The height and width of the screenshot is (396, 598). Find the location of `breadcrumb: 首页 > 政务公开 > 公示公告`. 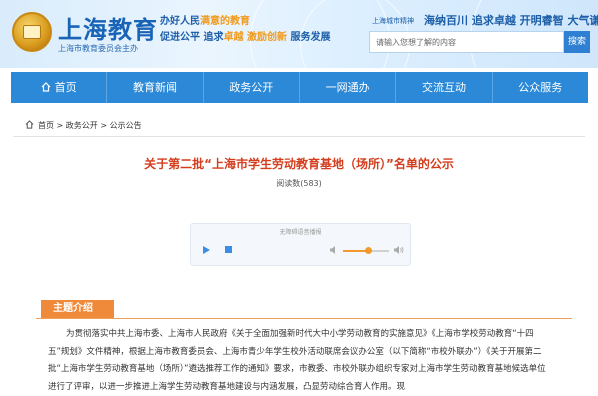

breadcrumb: 首页 > 政务公开 > 公示公告 is located at coordinates (83, 125).